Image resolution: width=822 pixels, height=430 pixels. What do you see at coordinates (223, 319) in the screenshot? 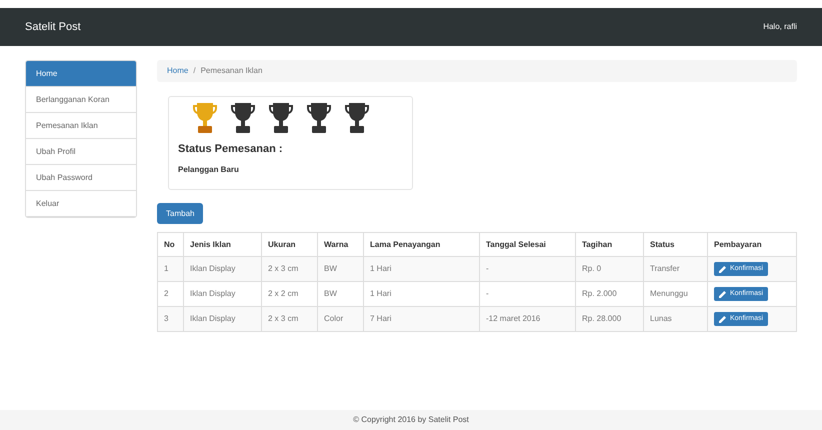
I see `table-cell: Iklan Display` at bounding box center [223, 319].